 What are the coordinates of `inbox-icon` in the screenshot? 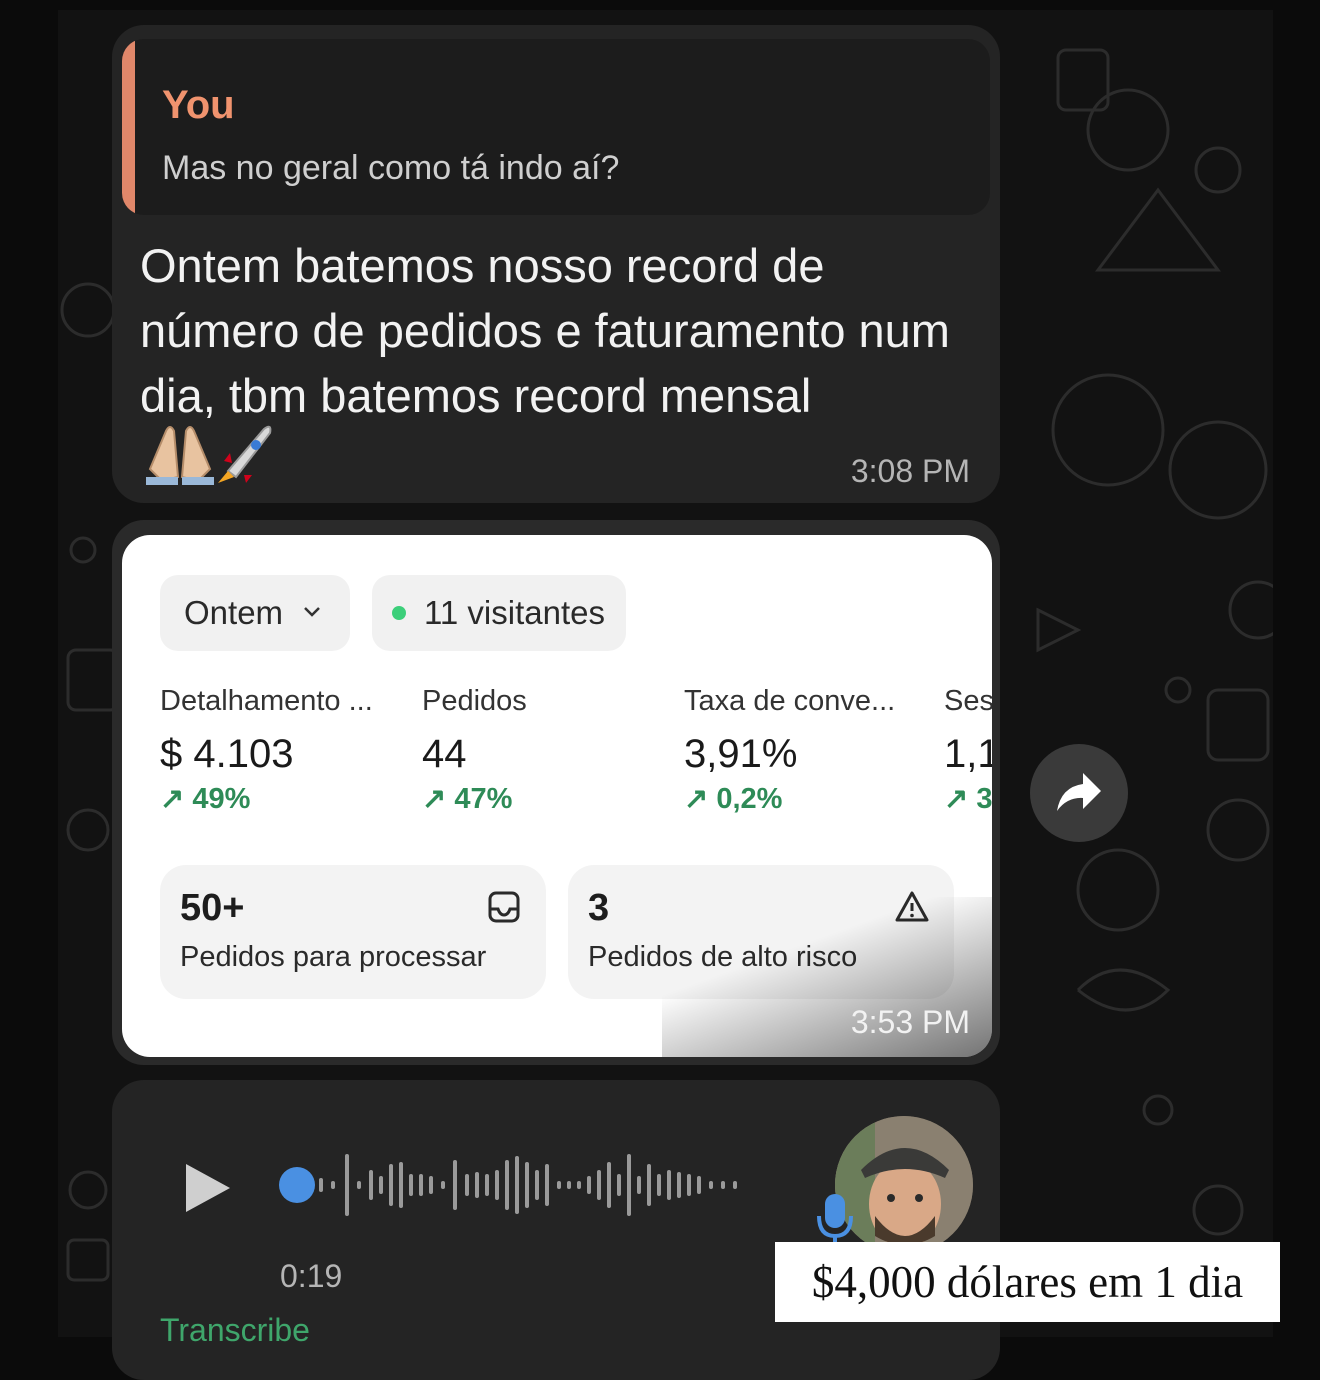 It's located at (504, 907).